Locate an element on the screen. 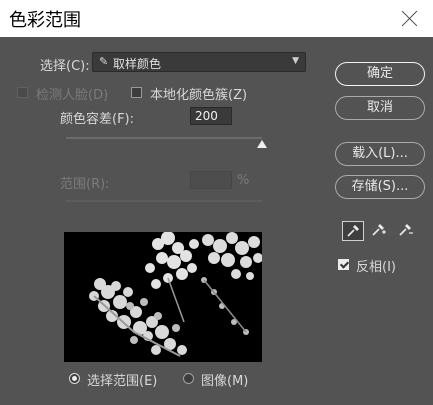 This screenshot has width=433, height=405. select-dropdown: ✎ 取样颜色 ▼ is located at coordinates (199, 62).